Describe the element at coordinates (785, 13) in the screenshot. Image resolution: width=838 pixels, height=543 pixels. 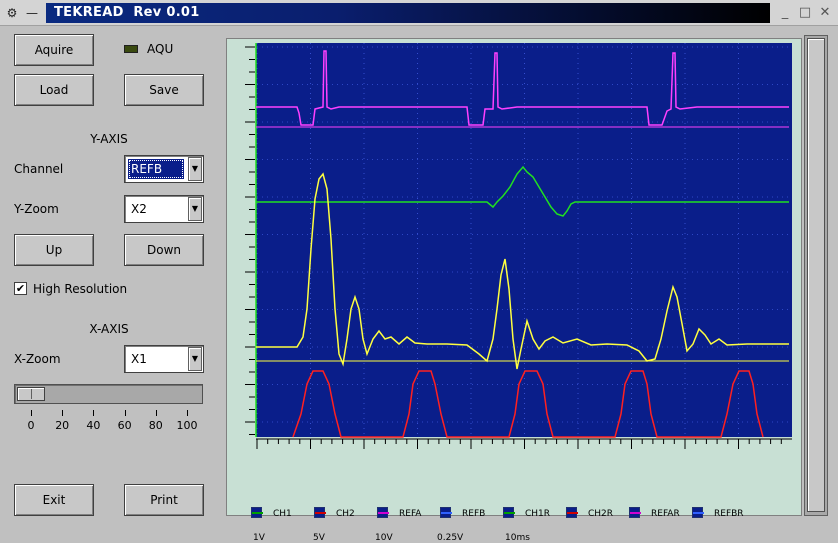
I see `minimize-icon: _` at that location.